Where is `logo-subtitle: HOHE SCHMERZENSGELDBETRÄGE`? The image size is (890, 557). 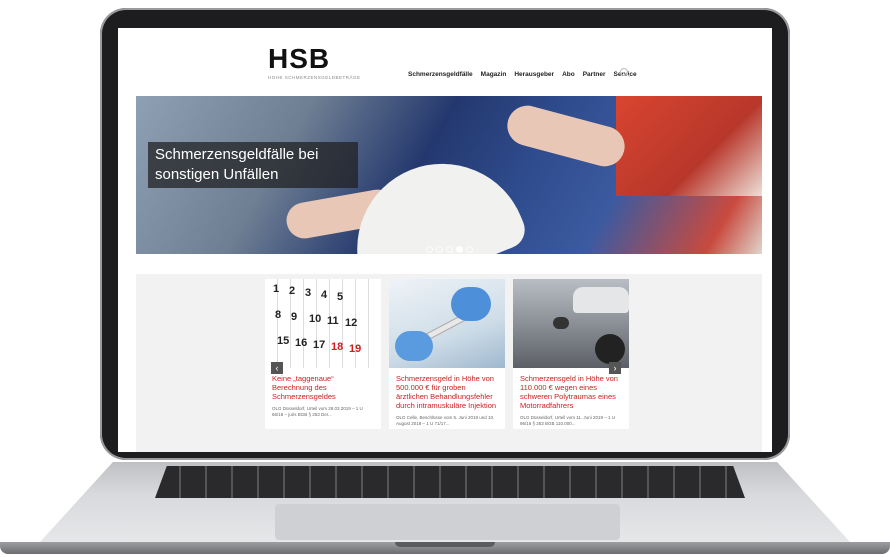 logo-subtitle: HOHE SCHMERZENSGELDBETRÄGE is located at coordinates (314, 77).